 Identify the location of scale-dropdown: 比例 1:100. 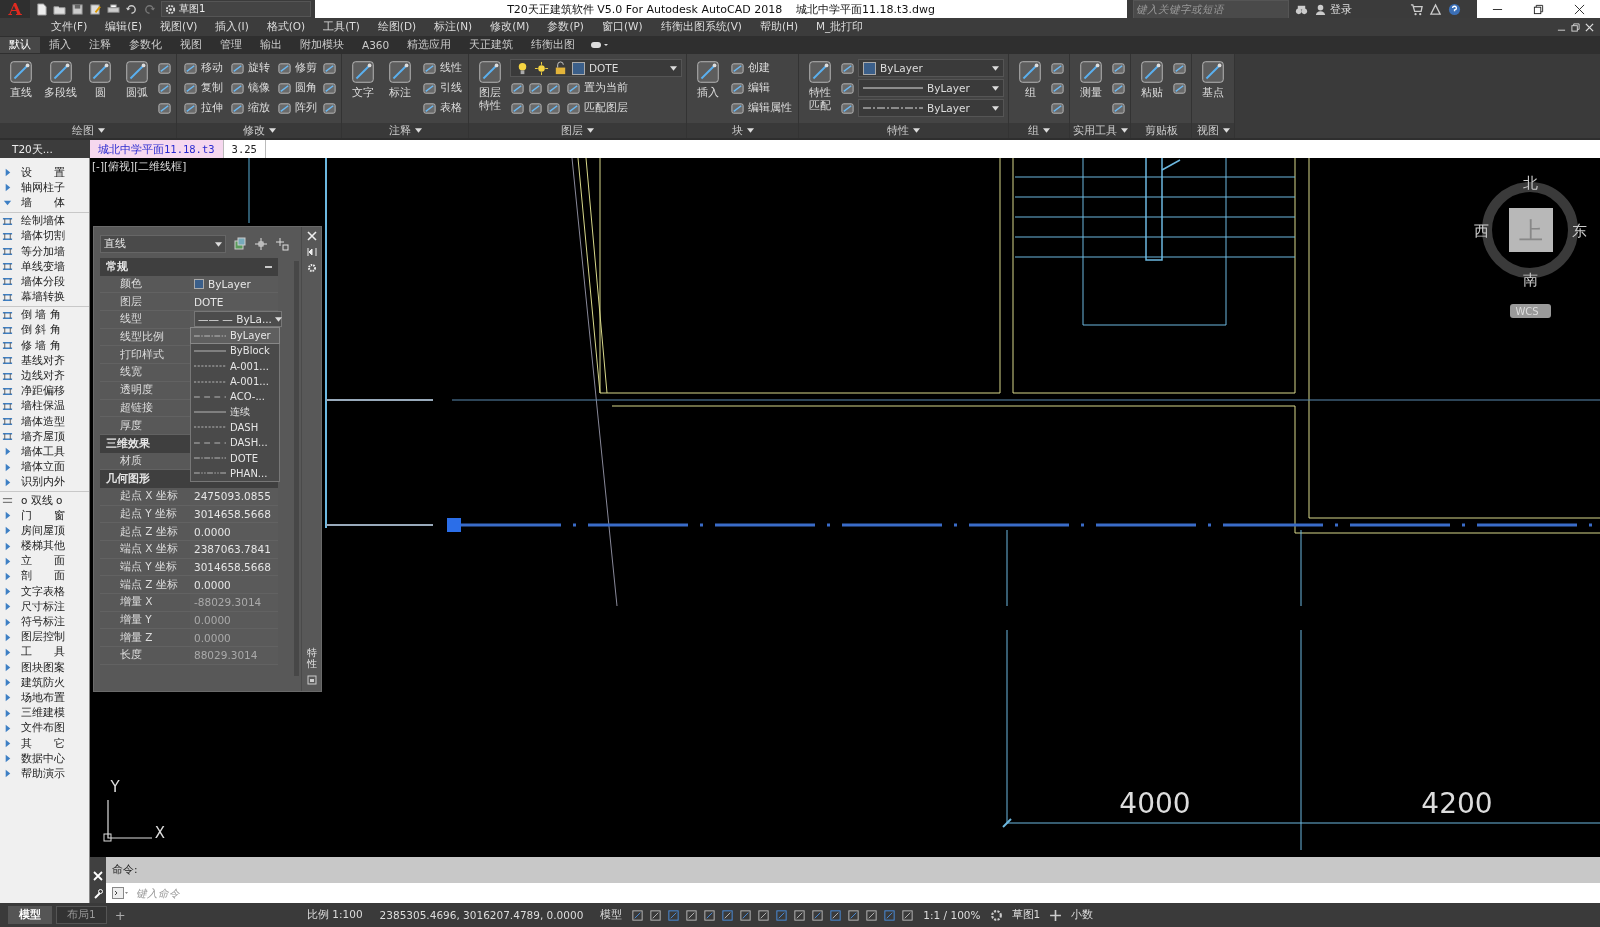
(335, 915).